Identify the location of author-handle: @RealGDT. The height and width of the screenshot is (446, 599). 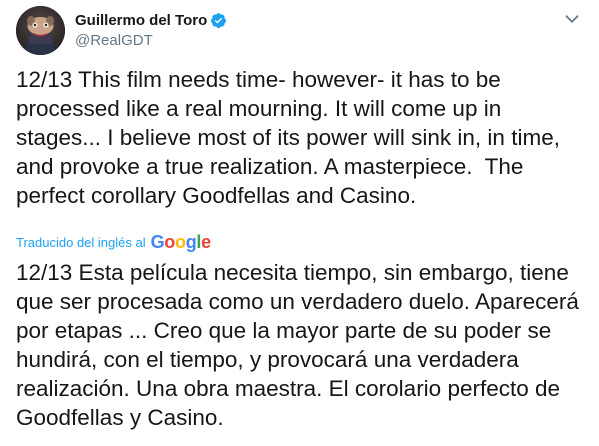
(151, 40).